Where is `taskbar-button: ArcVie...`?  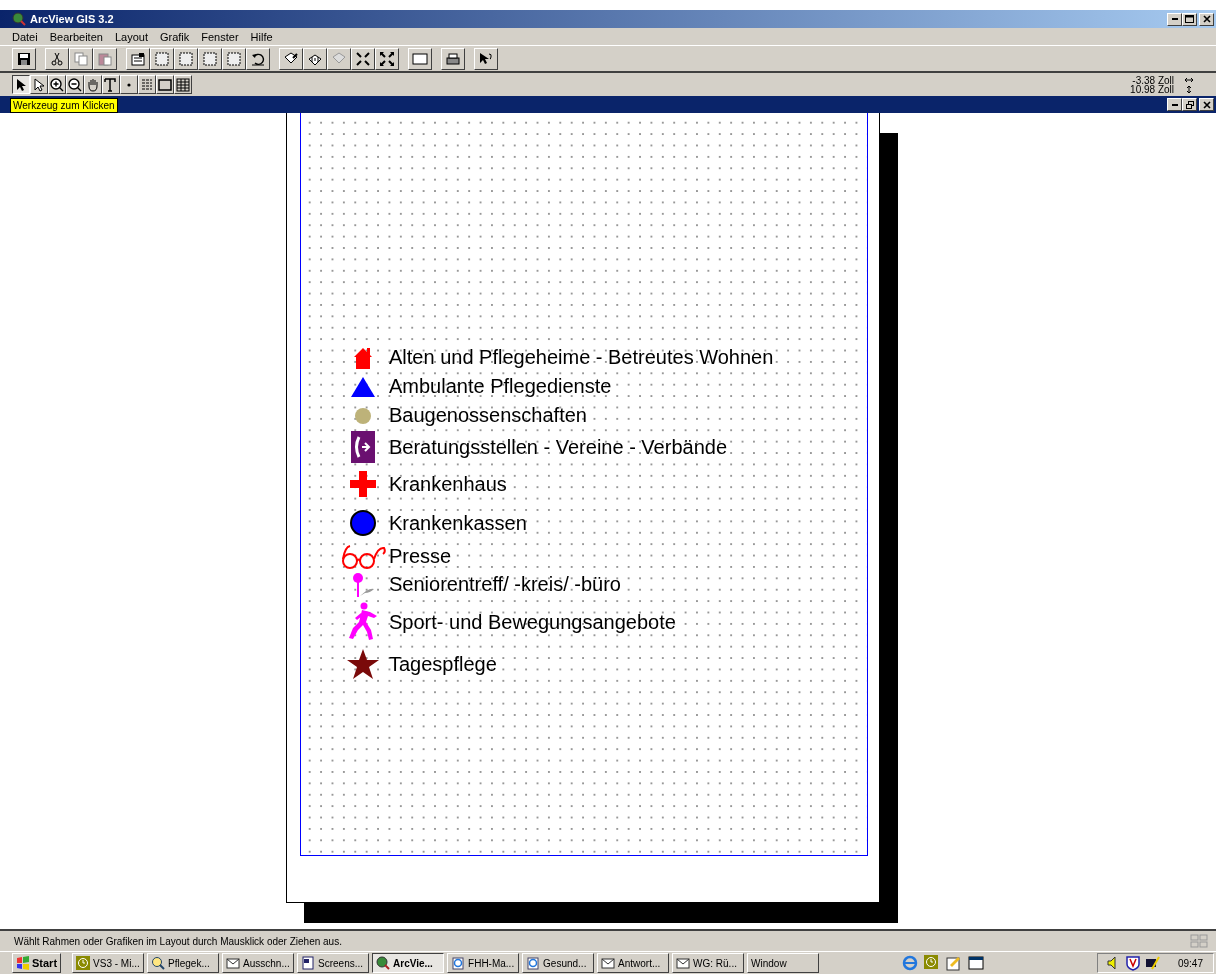
taskbar-button: ArcVie... is located at coordinates (408, 963).